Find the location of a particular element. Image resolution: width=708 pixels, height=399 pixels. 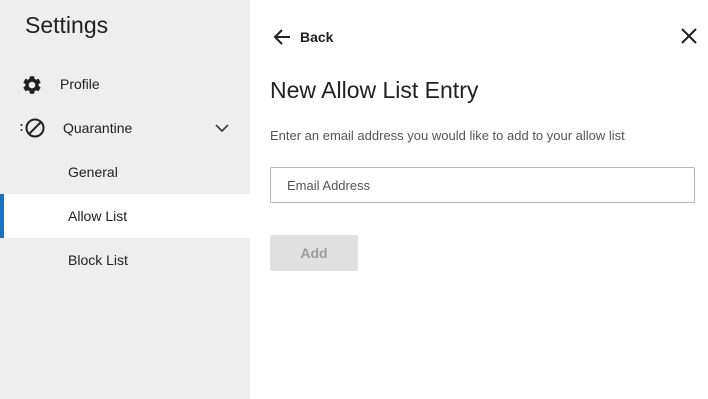

sidebar-item-label: Quarantine is located at coordinates (98, 128).